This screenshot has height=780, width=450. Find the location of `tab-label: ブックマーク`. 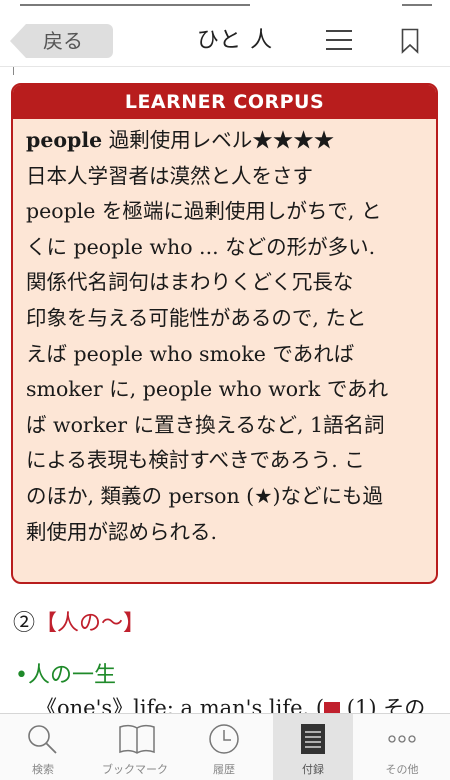

tab-label: ブックマーク is located at coordinates (135, 769).